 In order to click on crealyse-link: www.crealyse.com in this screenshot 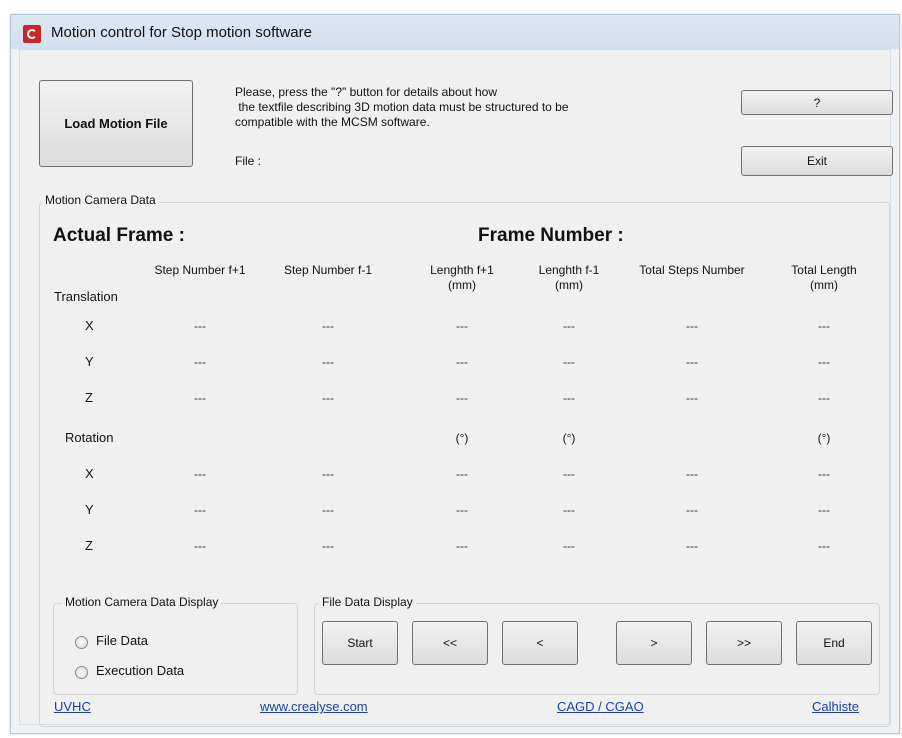, I will do `click(314, 706)`.